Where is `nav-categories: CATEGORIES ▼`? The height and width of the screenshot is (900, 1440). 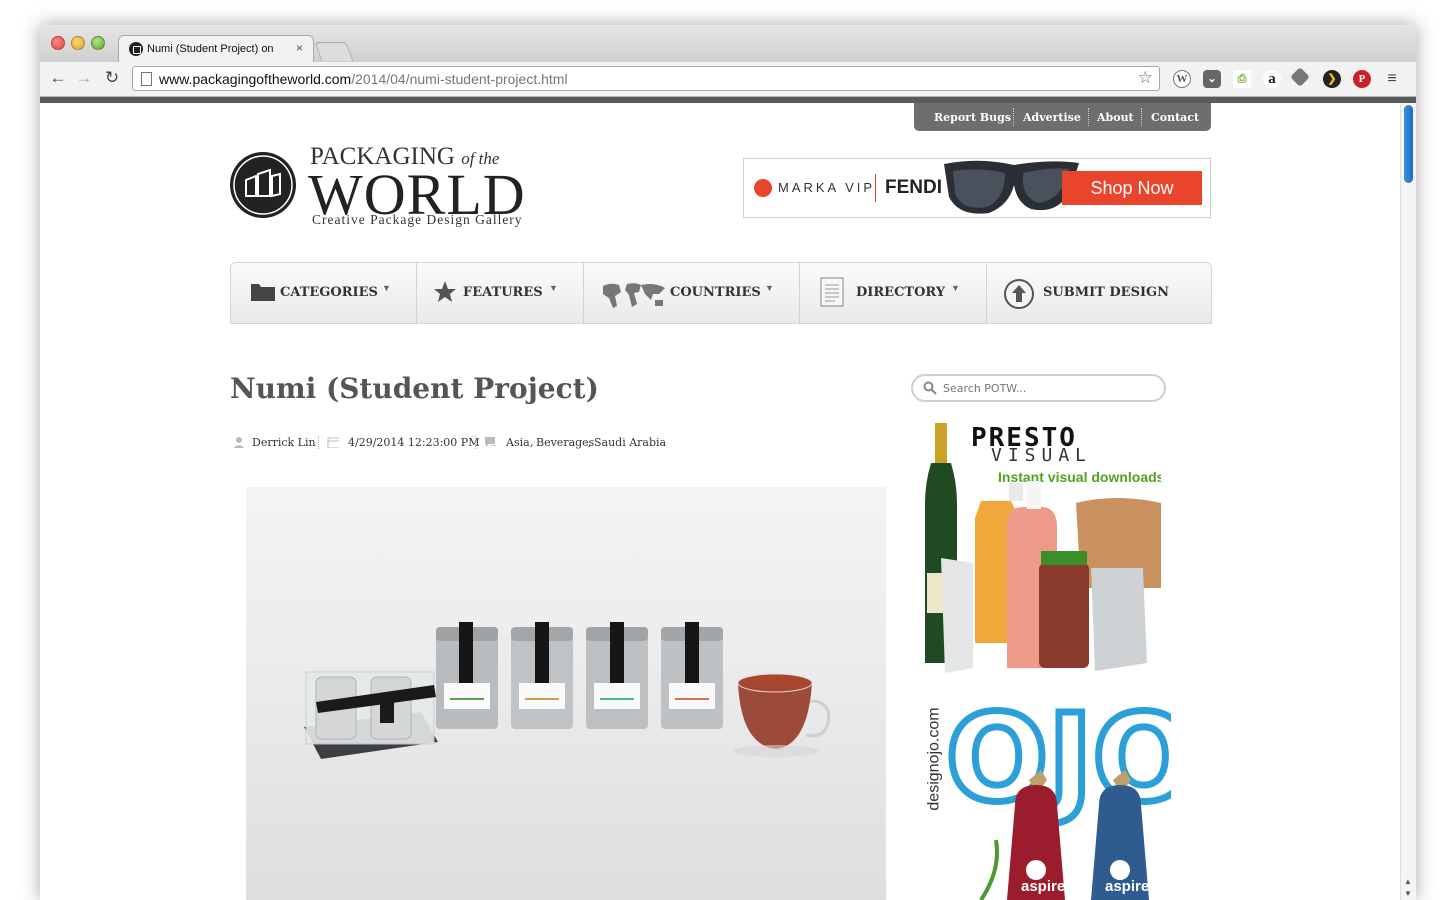 nav-categories: CATEGORIES ▼ is located at coordinates (324, 293).